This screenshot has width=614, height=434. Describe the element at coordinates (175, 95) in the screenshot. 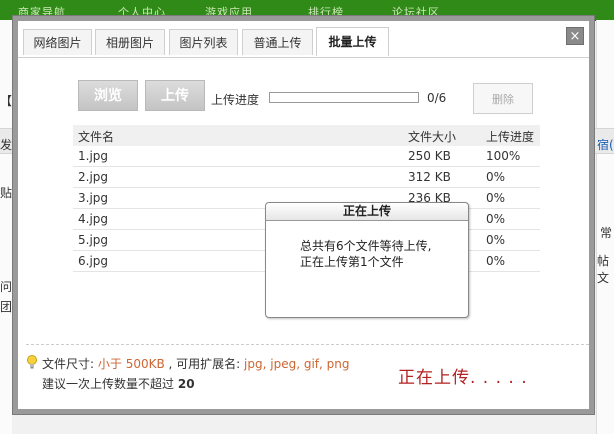

I see `upload-button: 上传` at that location.